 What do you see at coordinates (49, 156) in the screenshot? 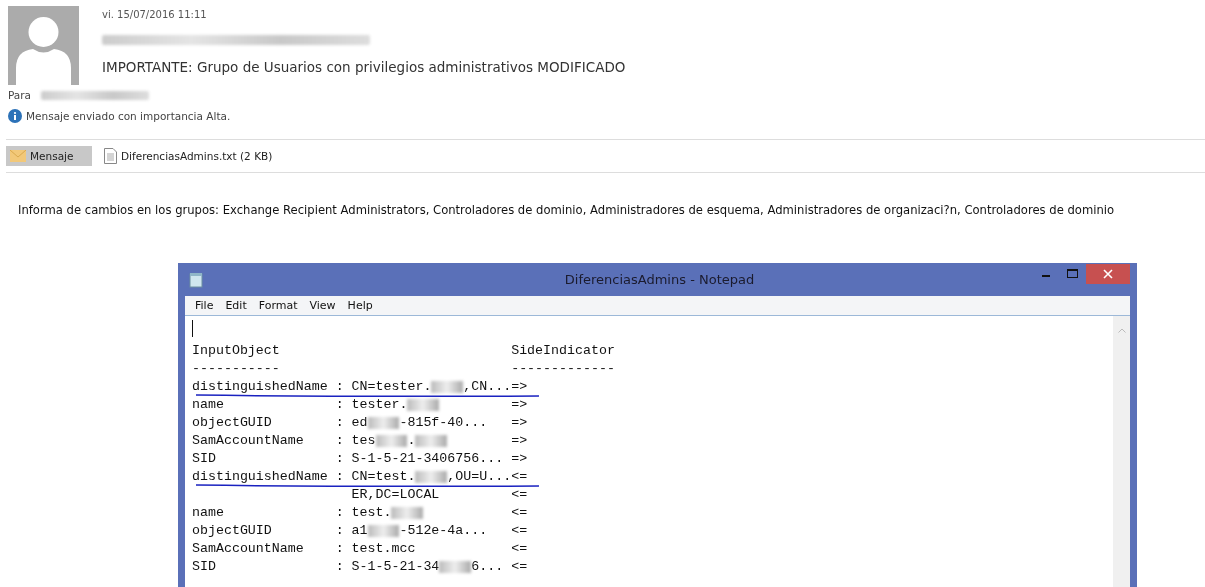
I see `attachment-tab: Mensaje` at bounding box center [49, 156].